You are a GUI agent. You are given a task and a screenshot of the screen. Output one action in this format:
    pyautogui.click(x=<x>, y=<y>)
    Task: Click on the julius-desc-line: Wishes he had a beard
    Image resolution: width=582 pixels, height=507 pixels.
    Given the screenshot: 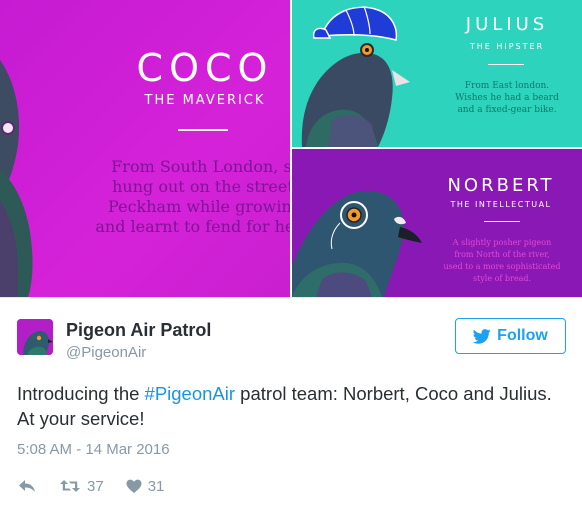 What is the action you would take?
    pyautogui.click(x=507, y=98)
    